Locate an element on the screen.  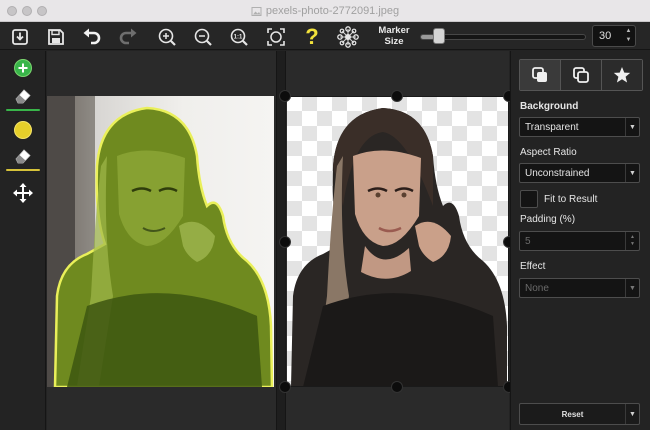
reset-label: Reset is located at coordinates (572, 414).